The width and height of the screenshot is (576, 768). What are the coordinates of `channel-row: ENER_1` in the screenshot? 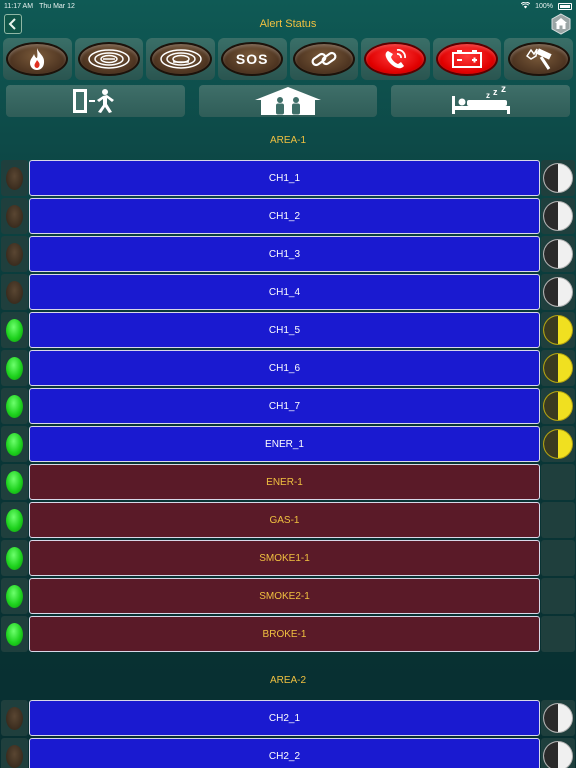 It's located at (288, 444).